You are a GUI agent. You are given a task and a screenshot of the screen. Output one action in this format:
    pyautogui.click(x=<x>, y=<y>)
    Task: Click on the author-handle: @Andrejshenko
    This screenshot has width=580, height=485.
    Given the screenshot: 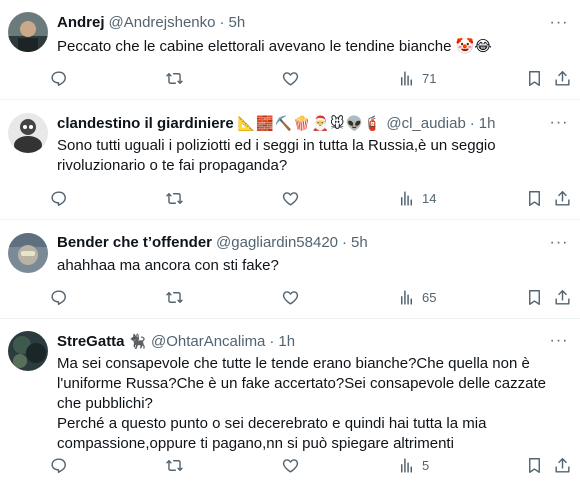 What is the action you would take?
    pyautogui.click(x=162, y=23)
    